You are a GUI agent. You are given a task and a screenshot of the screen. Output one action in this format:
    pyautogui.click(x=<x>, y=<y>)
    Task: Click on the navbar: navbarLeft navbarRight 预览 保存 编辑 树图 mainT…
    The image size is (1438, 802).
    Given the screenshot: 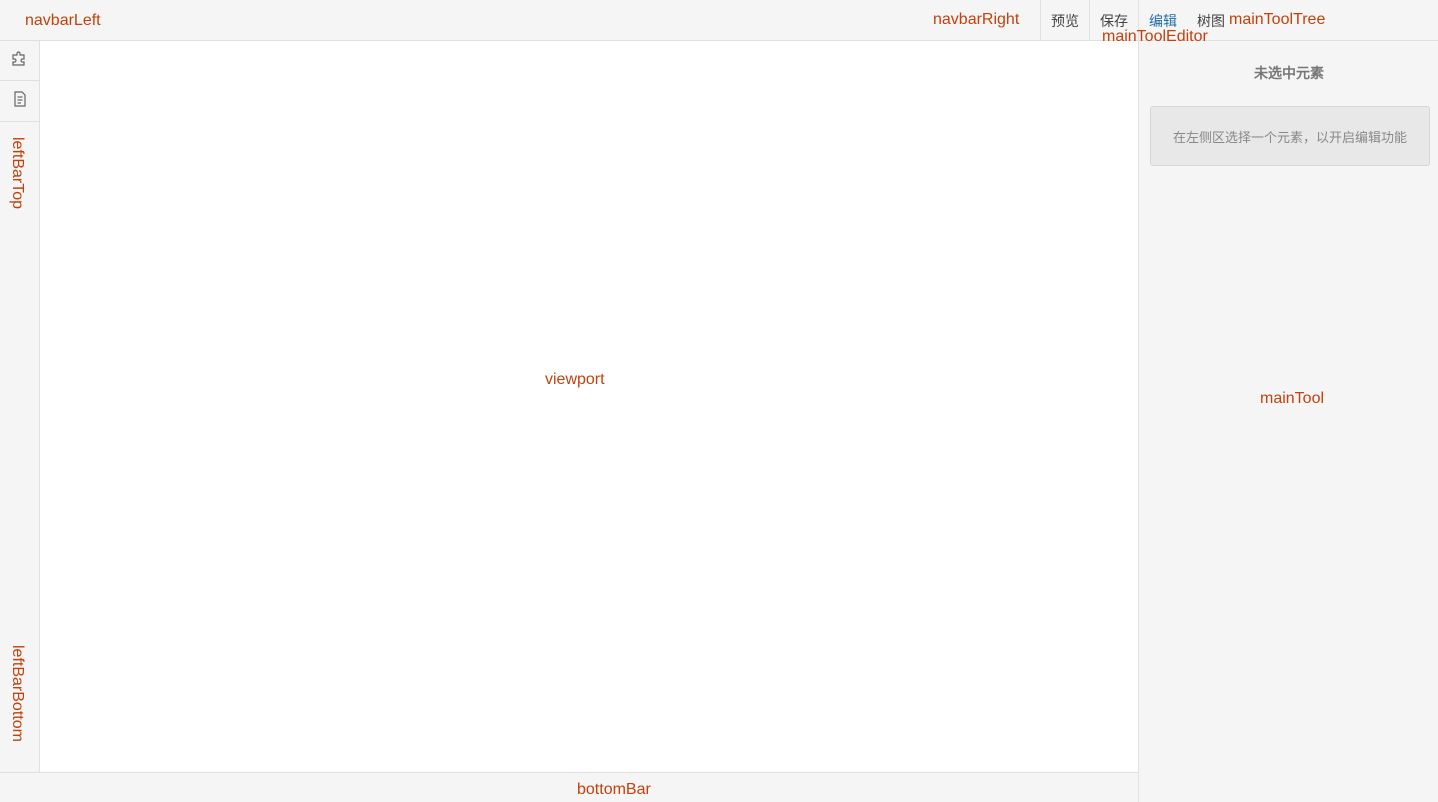 What is the action you would take?
    pyautogui.click(x=719, y=22)
    